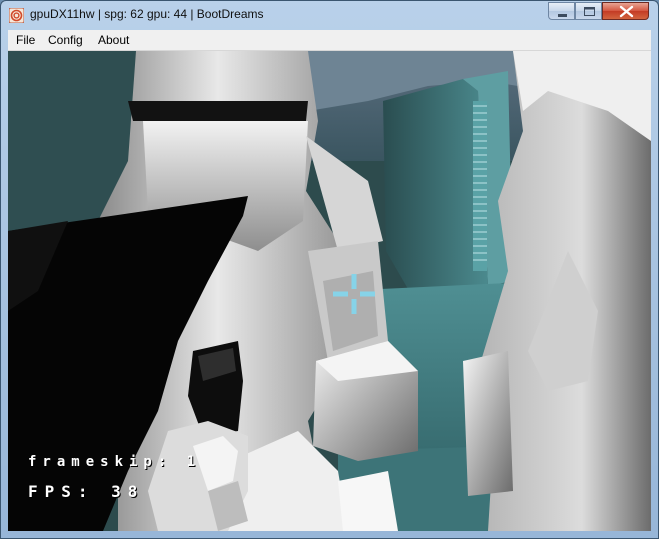  Describe the element at coordinates (147, 14) in the screenshot. I see `window-title: gpuDX11hw | spg: 62 gpu: 44 | BootDreams` at that location.